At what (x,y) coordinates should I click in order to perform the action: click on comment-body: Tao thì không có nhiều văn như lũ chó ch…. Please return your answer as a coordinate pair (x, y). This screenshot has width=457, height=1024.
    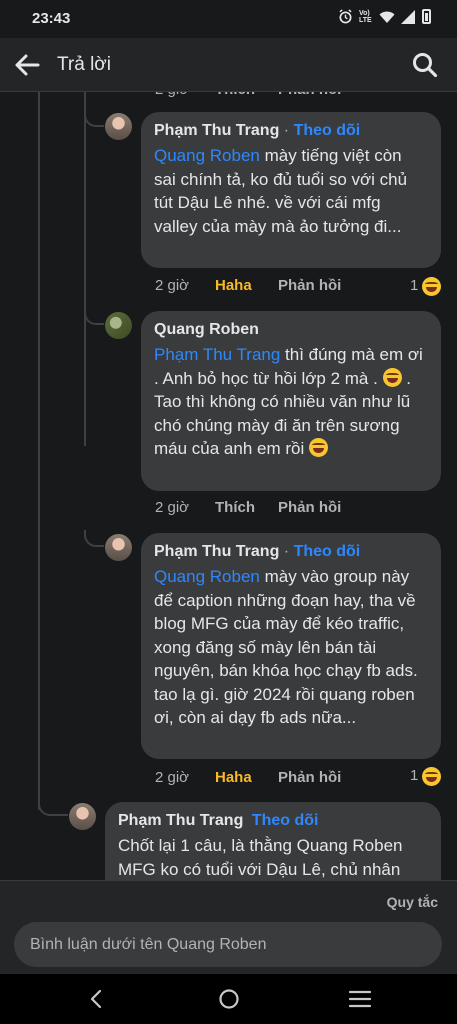
    Looking at the image, I should click on (282, 425).